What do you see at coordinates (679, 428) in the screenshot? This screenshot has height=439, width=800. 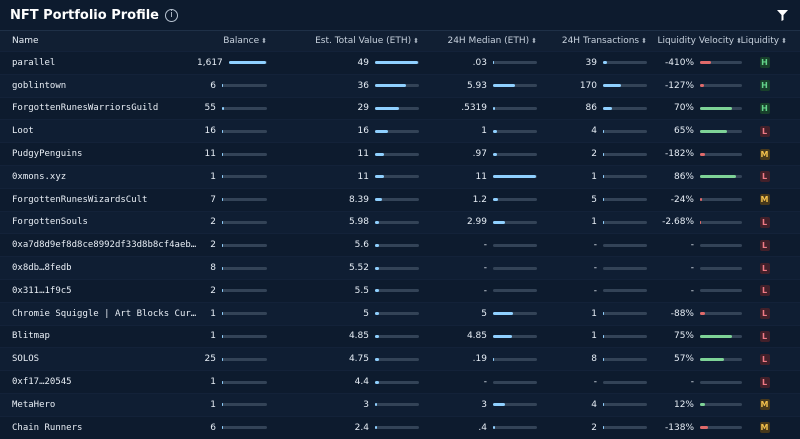 I see `velocity-value: -138%` at bounding box center [679, 428].